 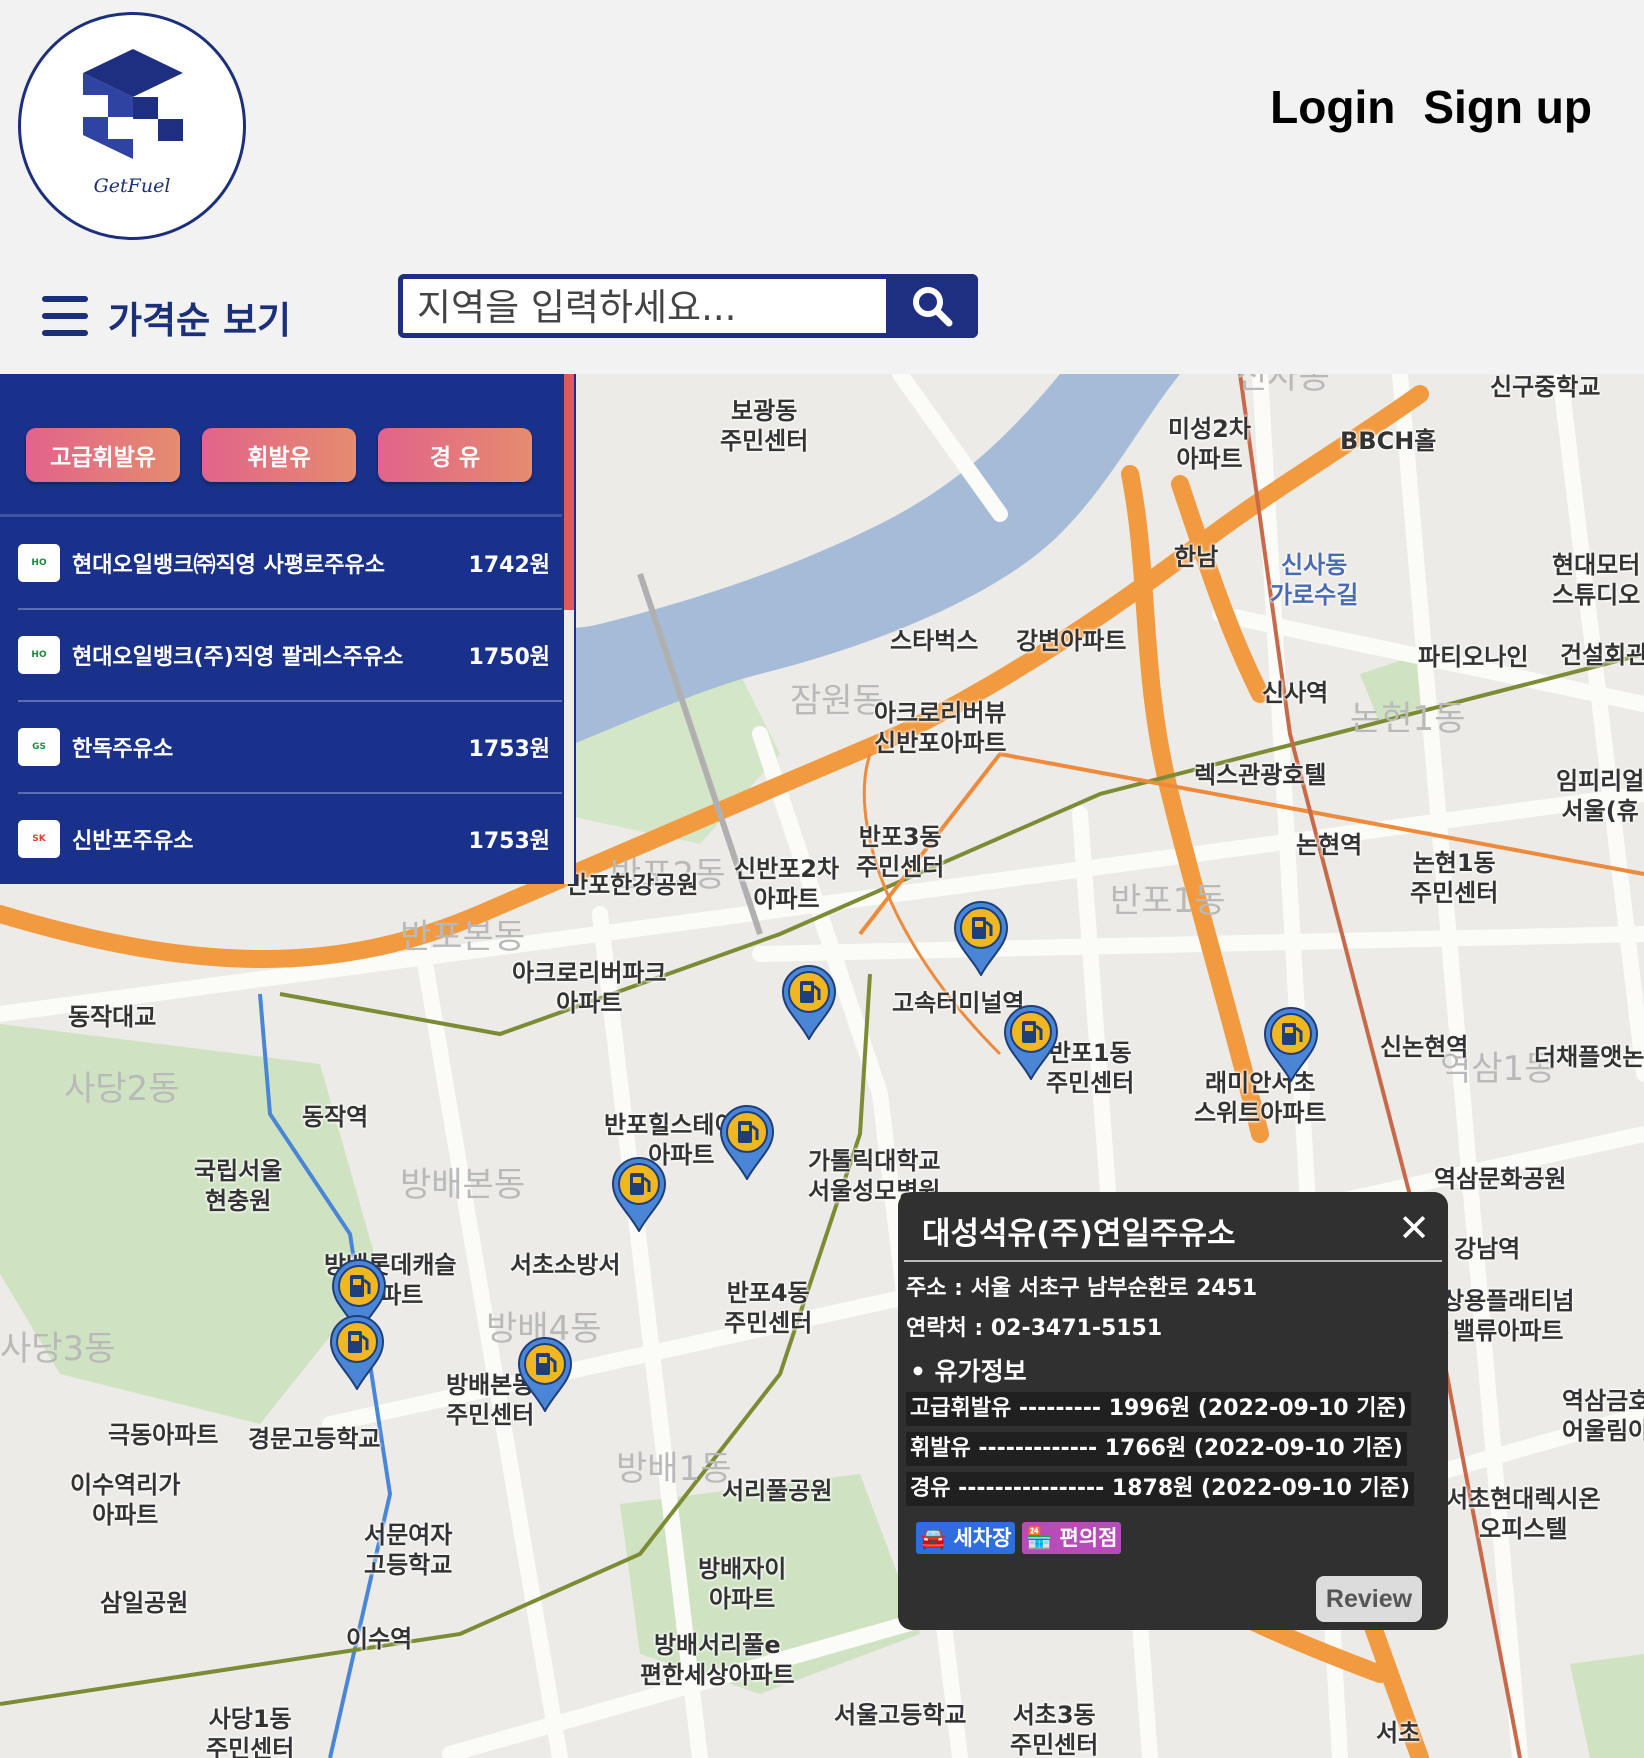 I want to click on map-label: 신사역, so click(x=1295, y=693).